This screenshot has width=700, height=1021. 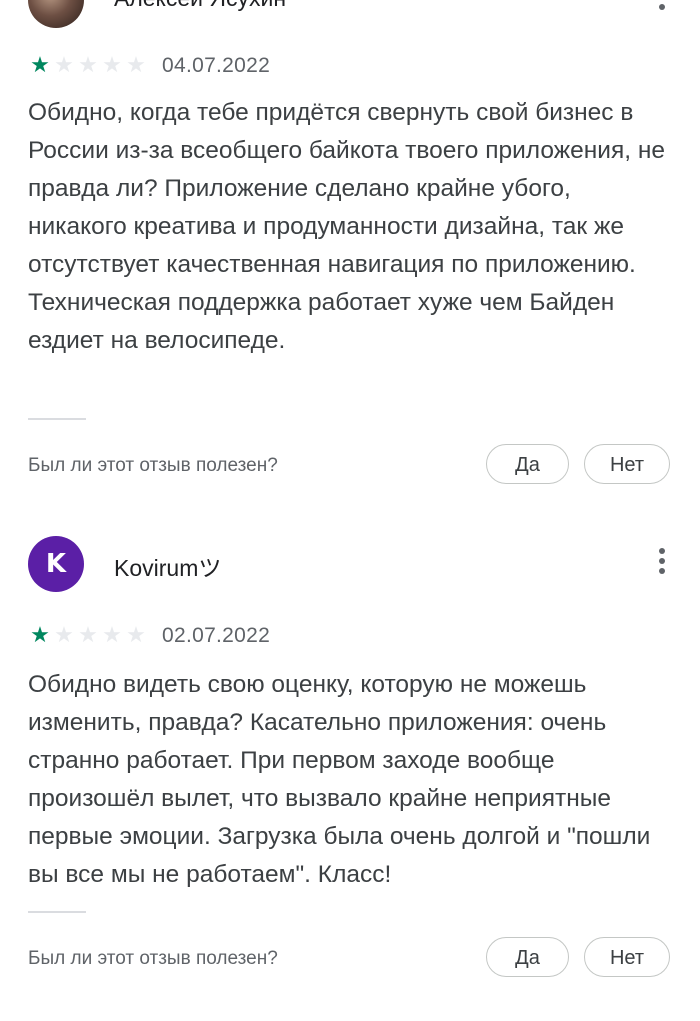 What do you see at coordinates (350, 568) in the screenshot?
I see `review-header: K Kovirumツ` at bounding box center [350, 568].